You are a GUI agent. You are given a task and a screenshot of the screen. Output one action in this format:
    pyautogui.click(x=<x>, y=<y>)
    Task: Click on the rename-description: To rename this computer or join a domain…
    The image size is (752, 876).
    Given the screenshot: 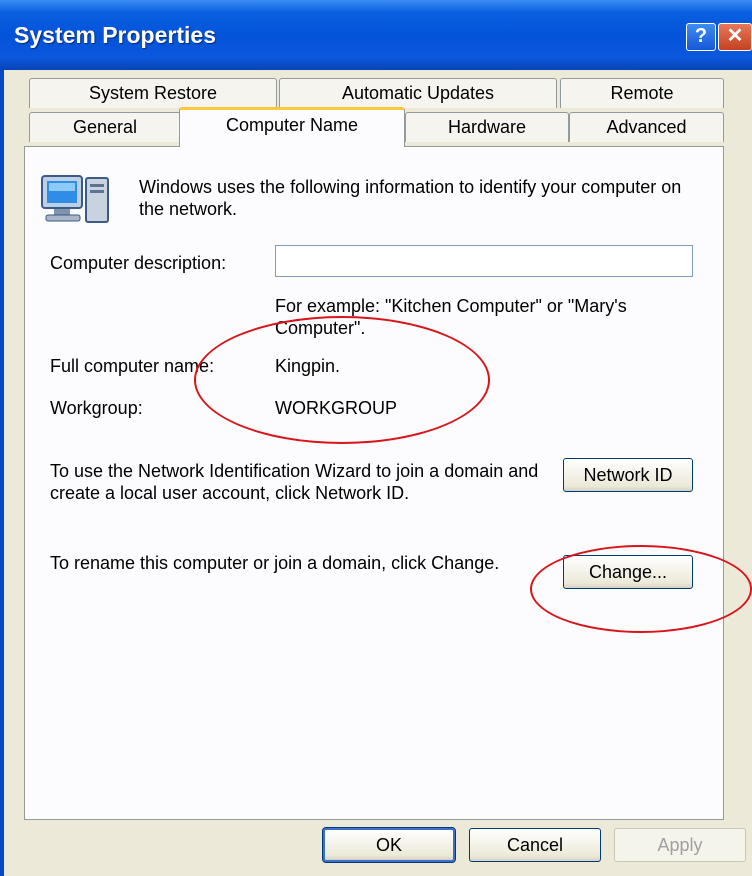 What is the action you would take?
    pyautogui.click(x=275, y=563)
    